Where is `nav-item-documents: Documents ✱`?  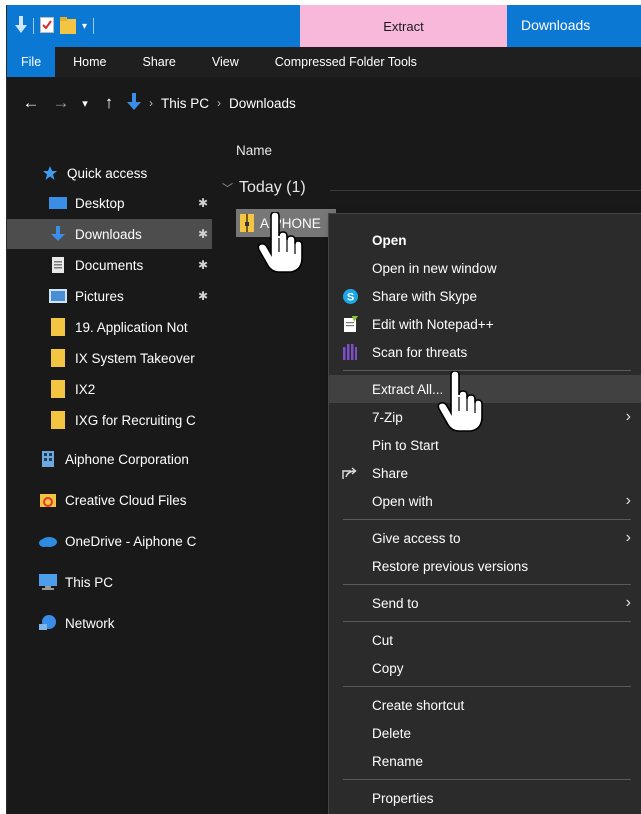 nav-item-documents: Documents ✱ is located at coordinates (109, 265).